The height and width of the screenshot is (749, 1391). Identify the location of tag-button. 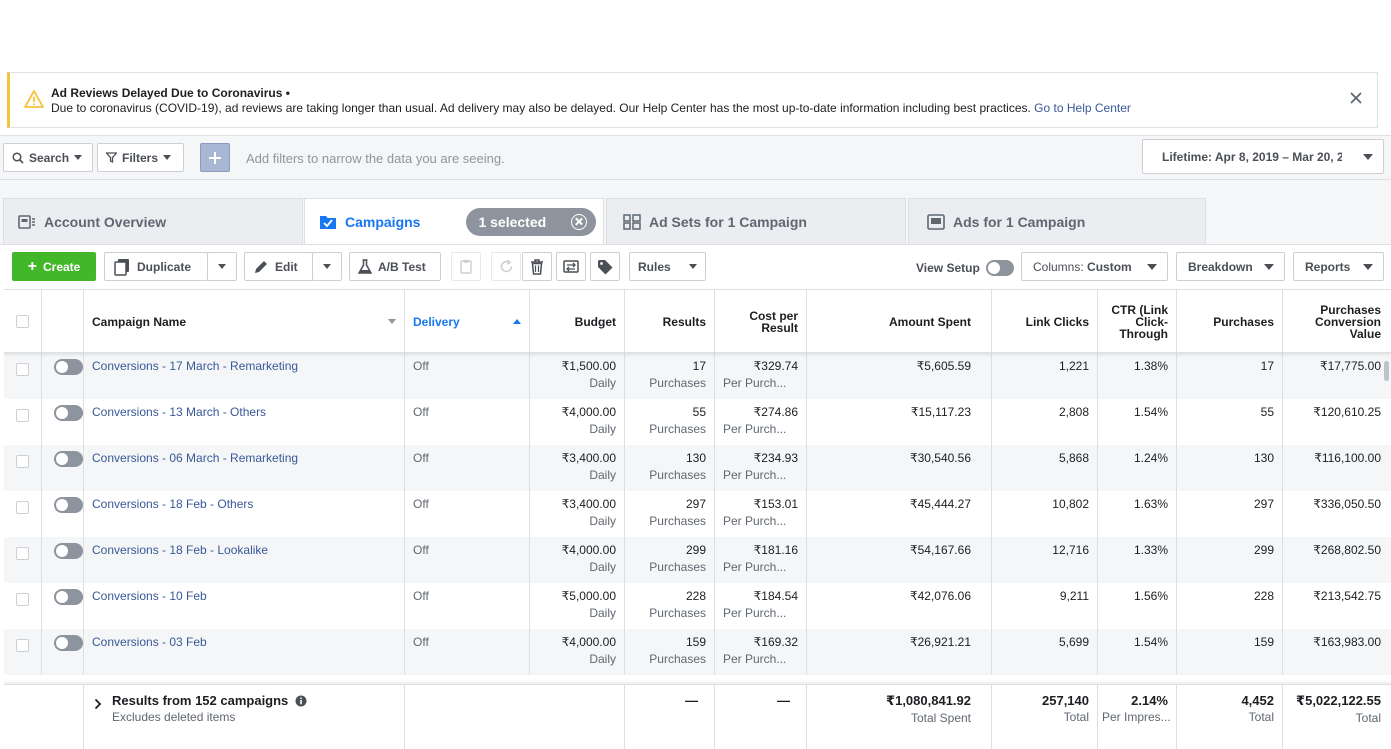
(605, 266).